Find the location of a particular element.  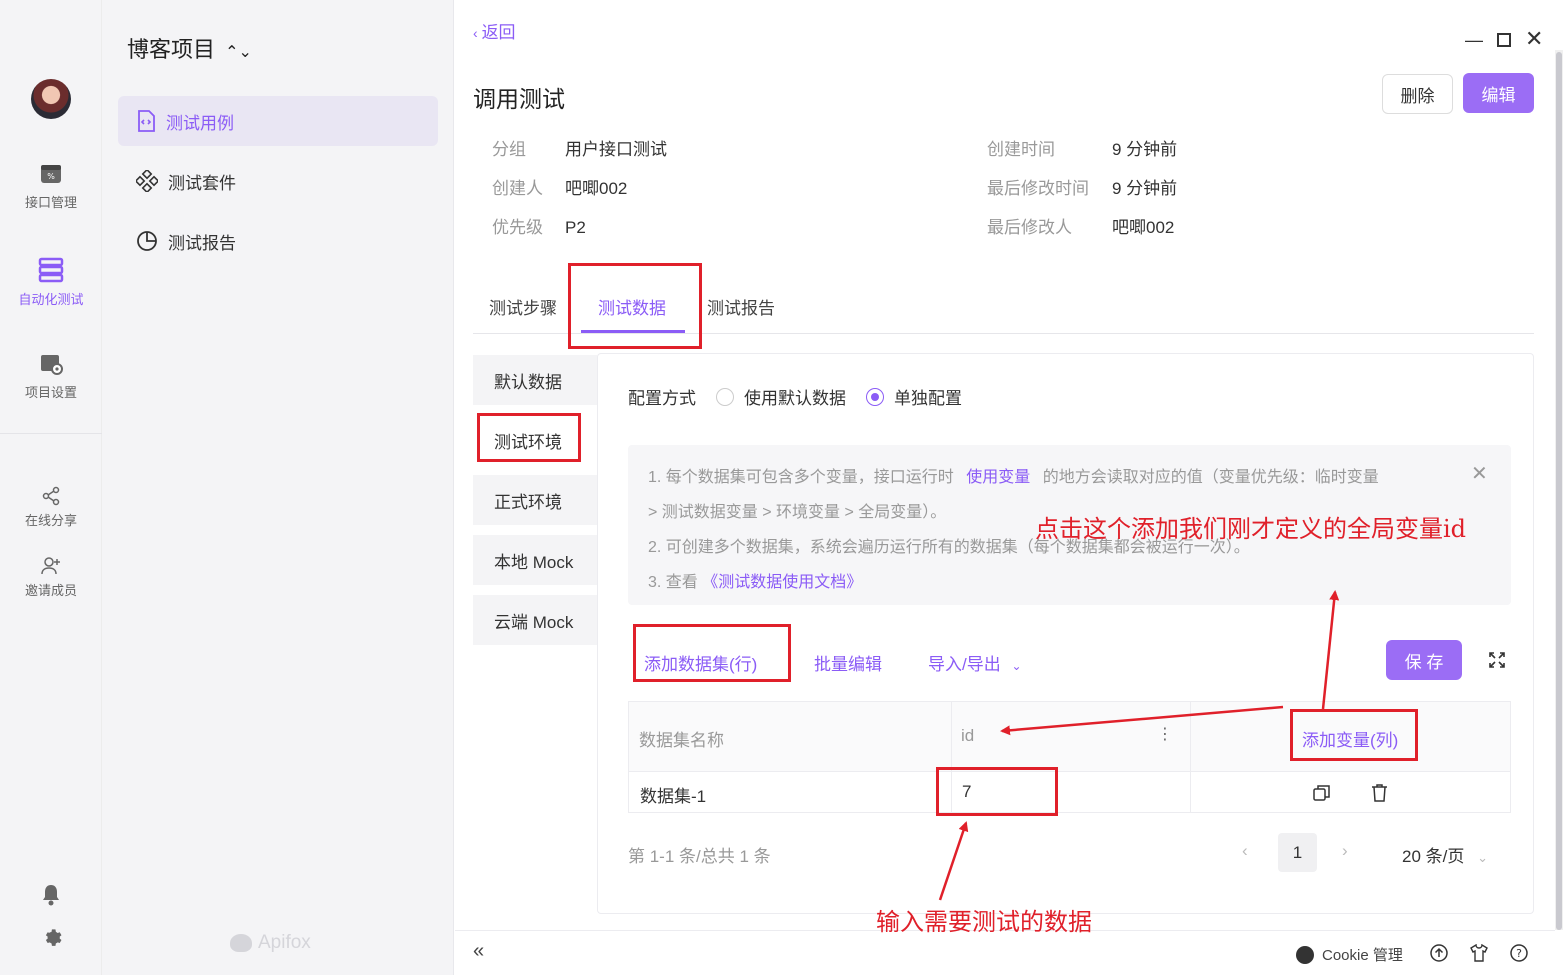

trash-icon is located at coordinates (1379, 792).